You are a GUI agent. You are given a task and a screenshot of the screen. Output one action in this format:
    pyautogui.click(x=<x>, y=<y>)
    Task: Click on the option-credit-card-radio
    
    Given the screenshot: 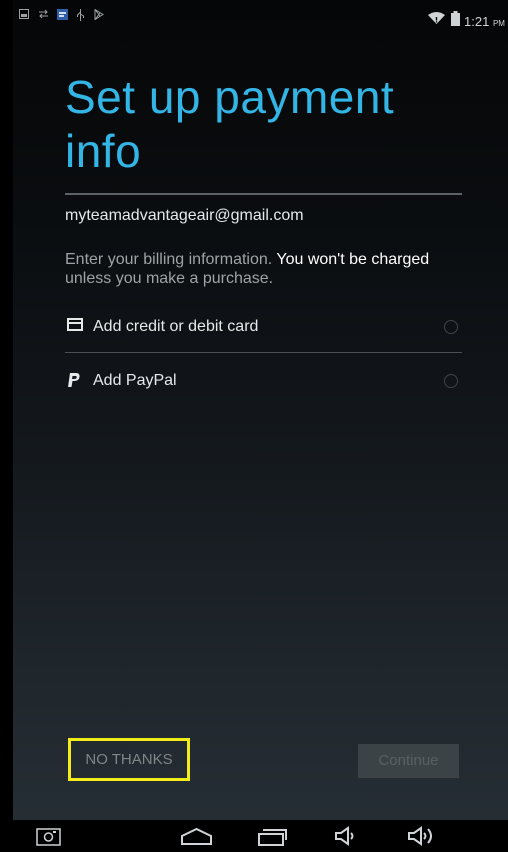 What is the action you would take?
    pyautogui.click(x=451, y=327)
    